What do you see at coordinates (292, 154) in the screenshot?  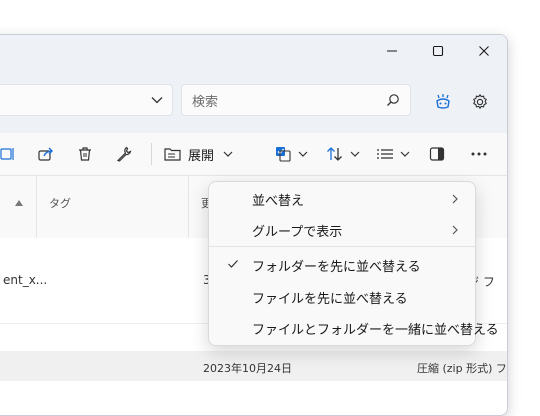 I see `select-button` at bounding box center [292, 154].